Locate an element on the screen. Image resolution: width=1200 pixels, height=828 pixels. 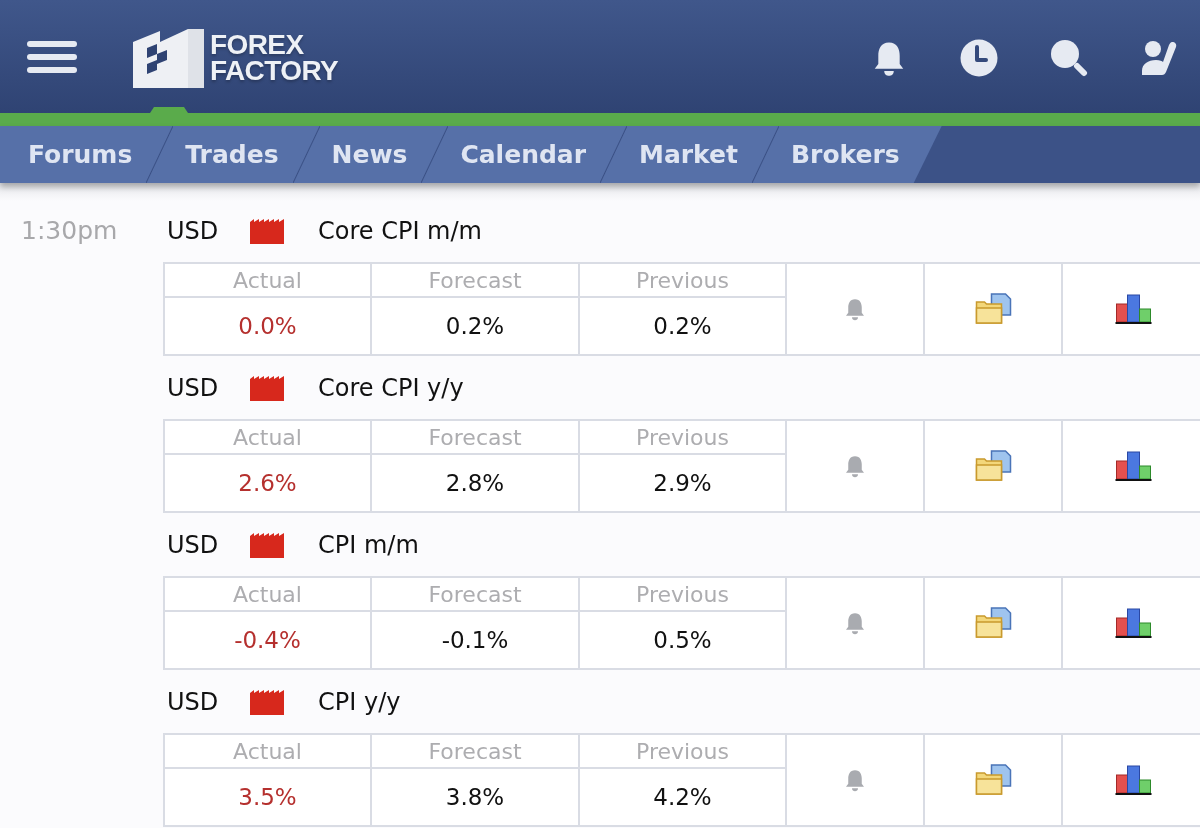
event-time: 1:30pm is located at coordinates (69, 231).